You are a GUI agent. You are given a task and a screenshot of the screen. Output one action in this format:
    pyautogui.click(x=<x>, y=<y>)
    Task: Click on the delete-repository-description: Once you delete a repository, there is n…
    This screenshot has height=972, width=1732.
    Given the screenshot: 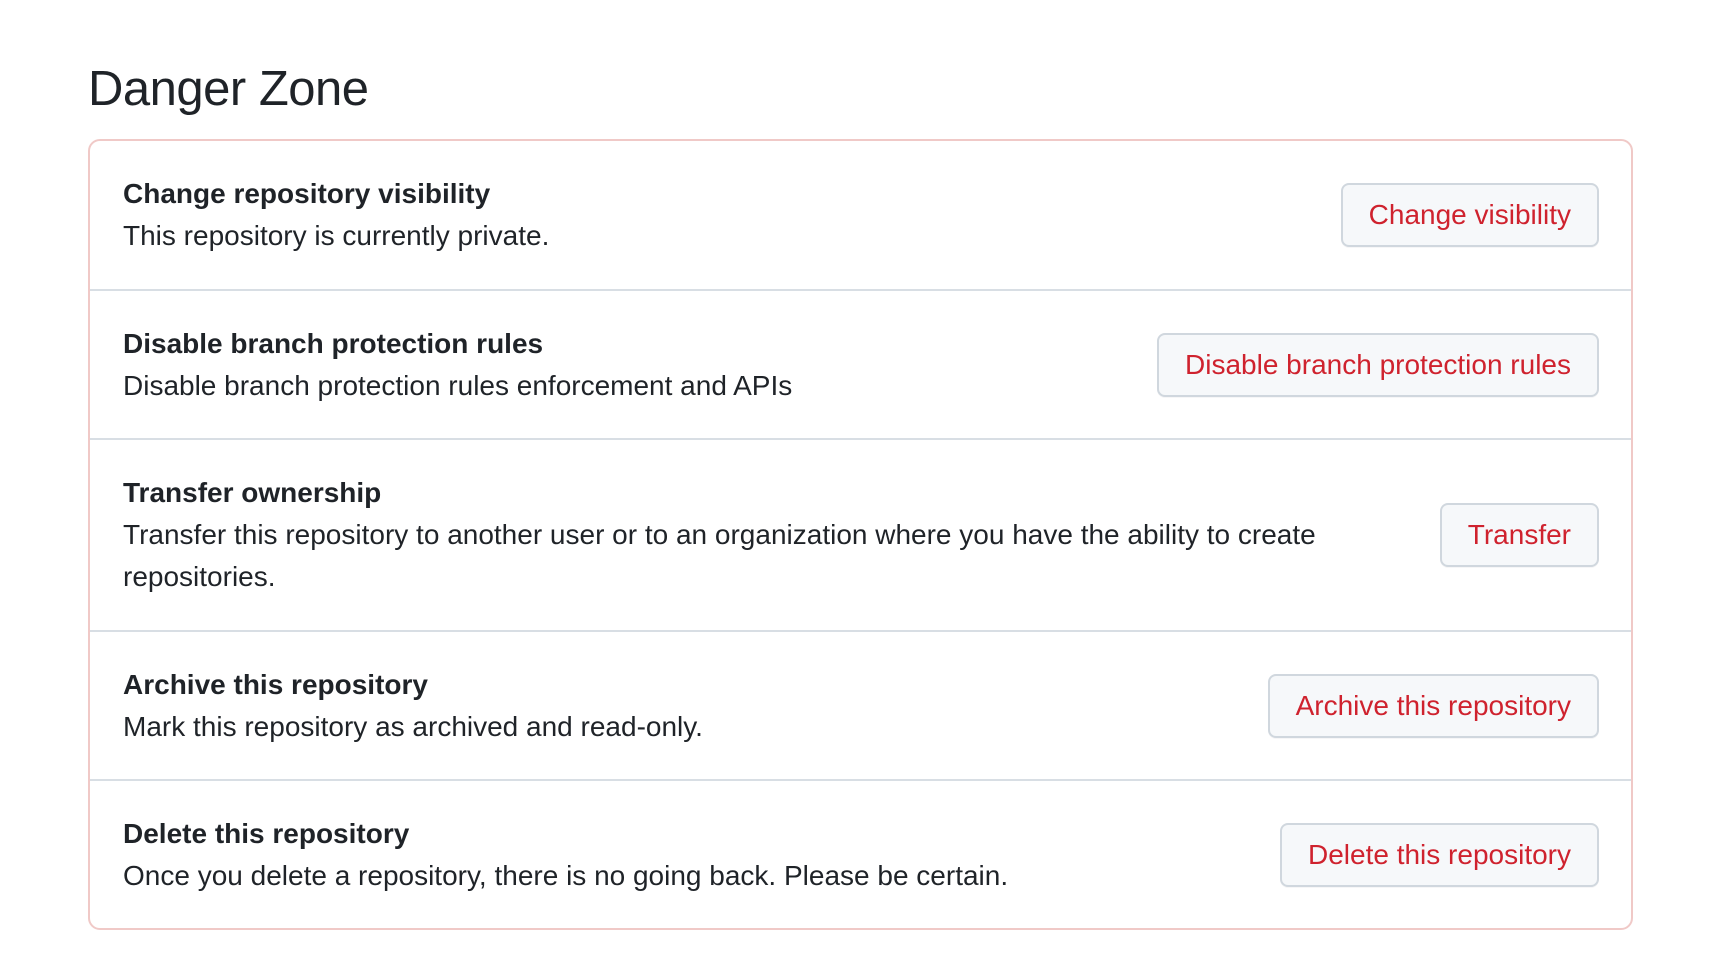 What is the action you would take?
    pyautogui.click(x=566, y=875)
    